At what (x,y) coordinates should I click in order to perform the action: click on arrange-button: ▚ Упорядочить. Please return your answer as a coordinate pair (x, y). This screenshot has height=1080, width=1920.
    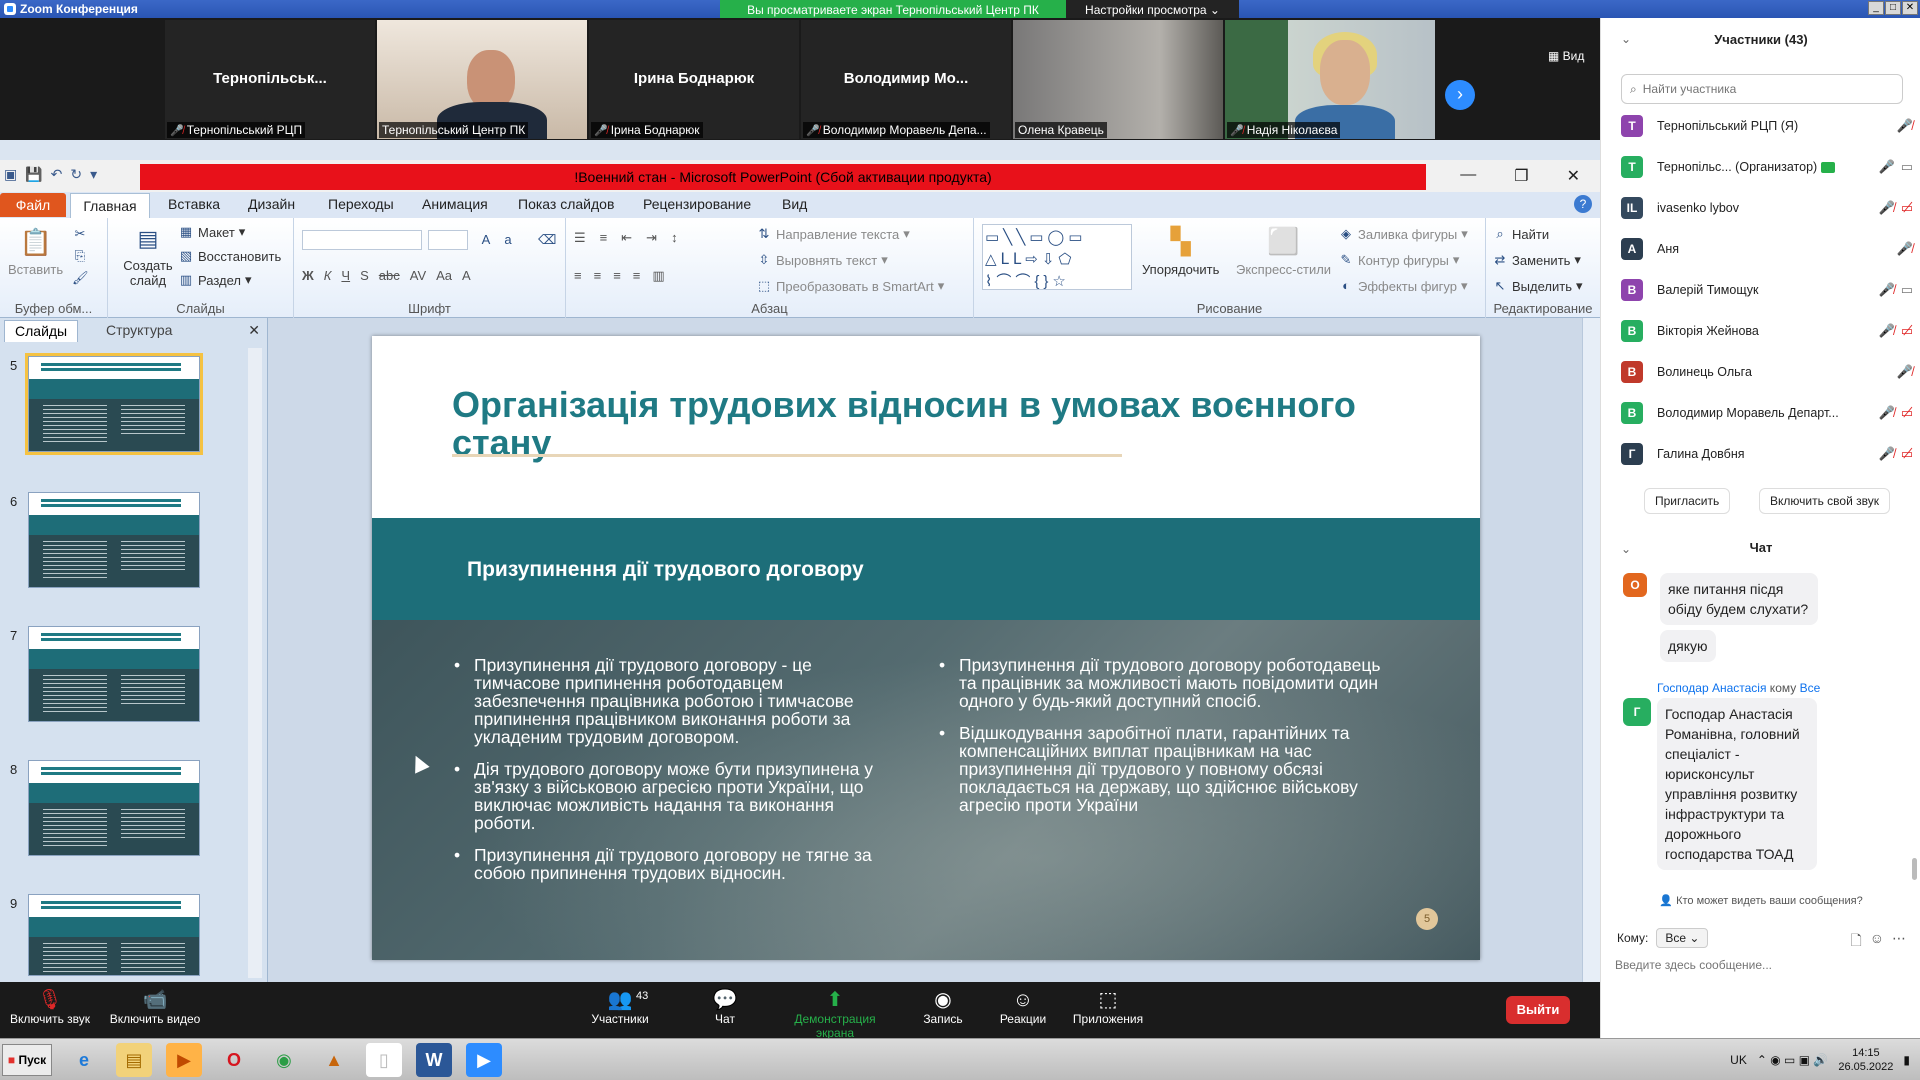
    Looking at the image, I should click on (1180, 250).